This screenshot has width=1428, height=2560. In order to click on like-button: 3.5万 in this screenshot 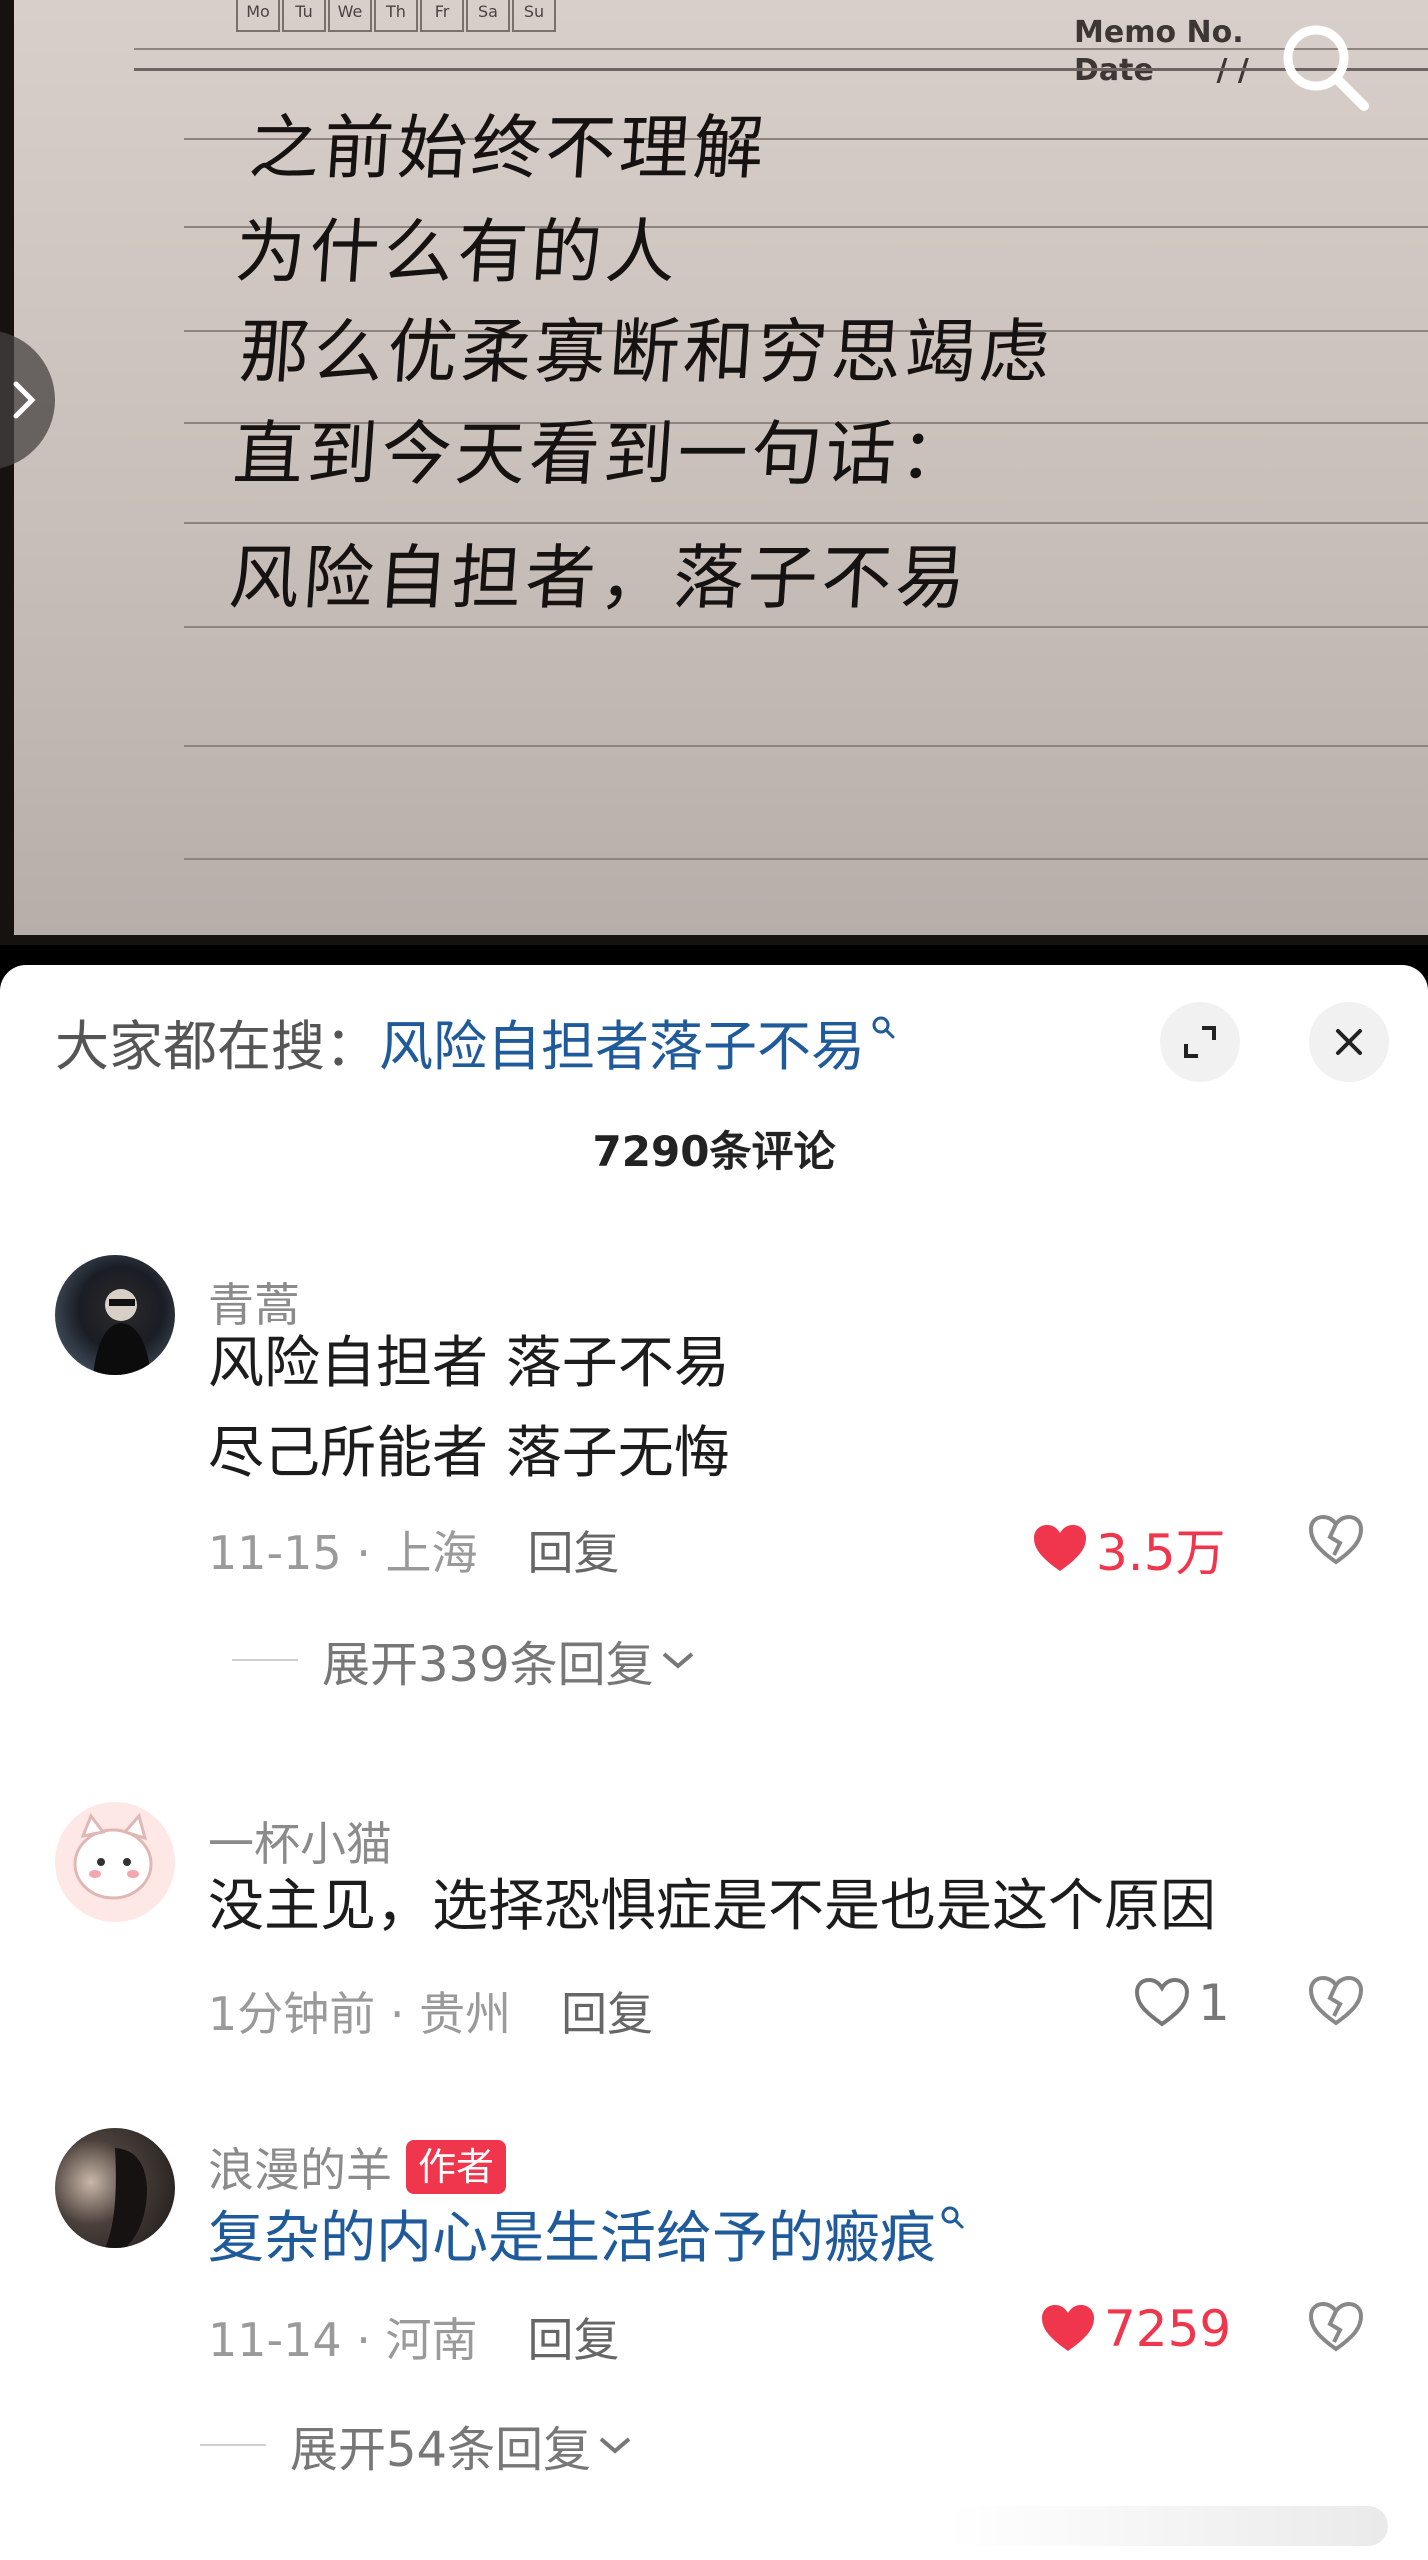, I will do `click(1129, 1549)`.